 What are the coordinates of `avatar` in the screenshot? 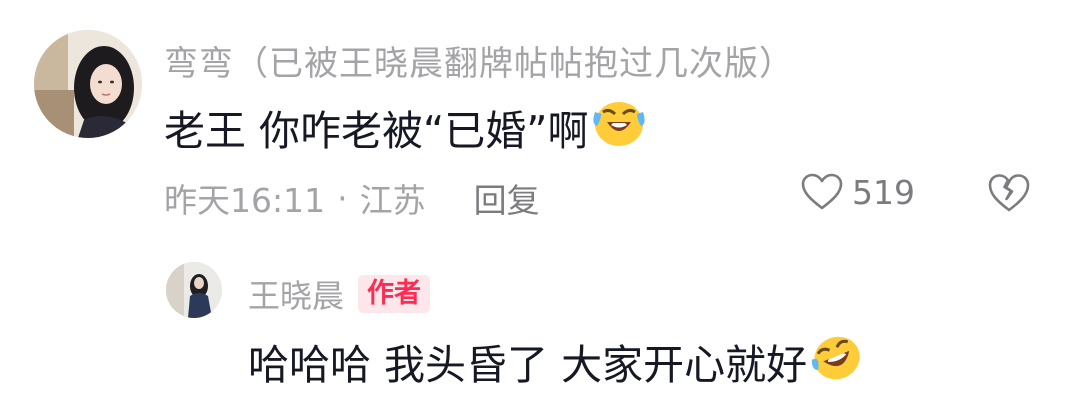 It's located at (88, 84).